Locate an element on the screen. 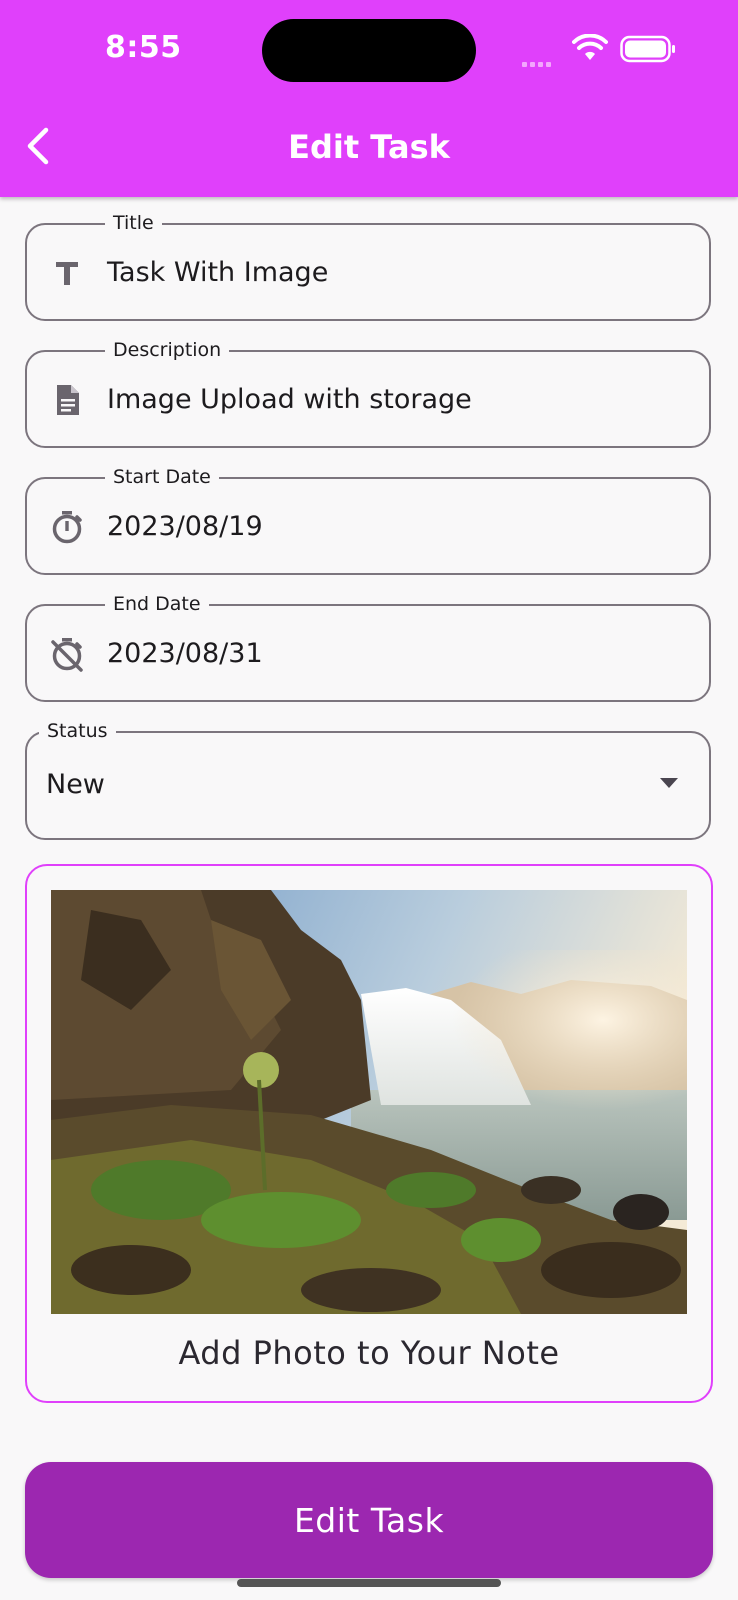 The height and width of the screenshot is (1600, 738). battery-icon is located at coordinates (647, 49).